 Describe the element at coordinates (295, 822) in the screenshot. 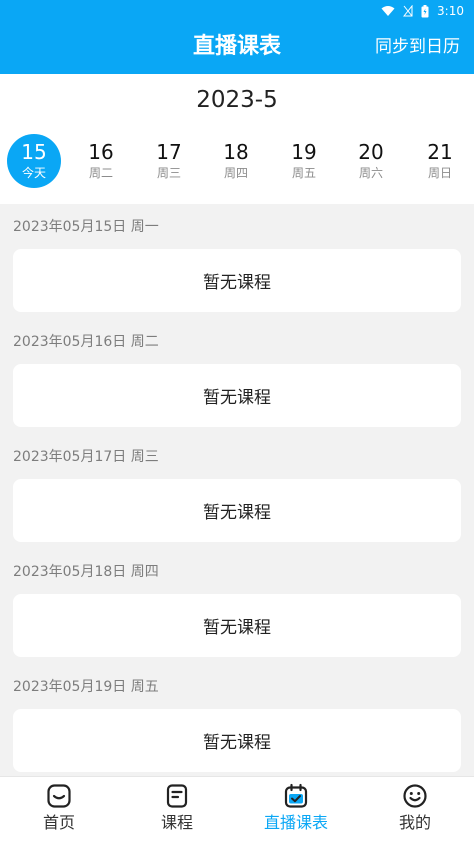

I see `tab-label: 直播课表` at that location.